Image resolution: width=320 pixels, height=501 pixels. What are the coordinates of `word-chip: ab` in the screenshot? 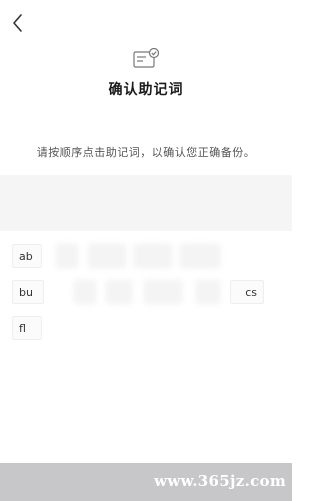 It's located at (27, 256).